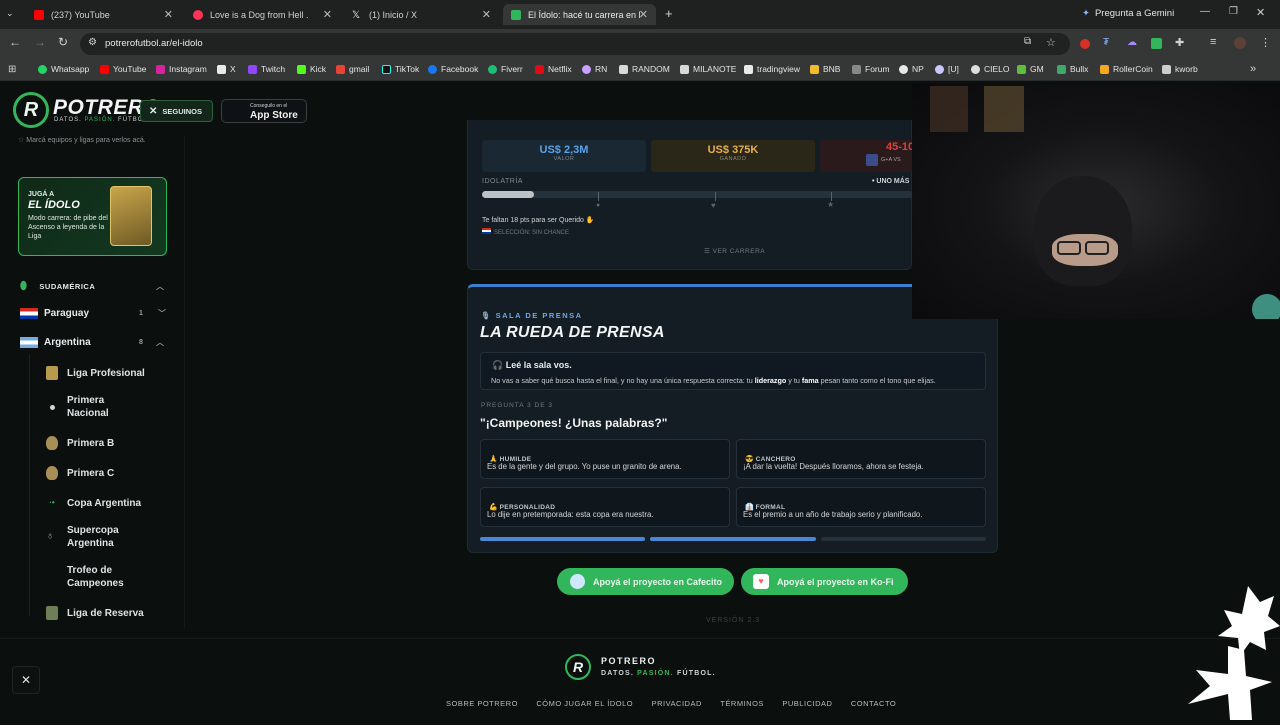 This screenshot has width=1280, height=725. I want to click on cafecito-button: Apoyá el proyecto en Cafecito, so click(645, 581).